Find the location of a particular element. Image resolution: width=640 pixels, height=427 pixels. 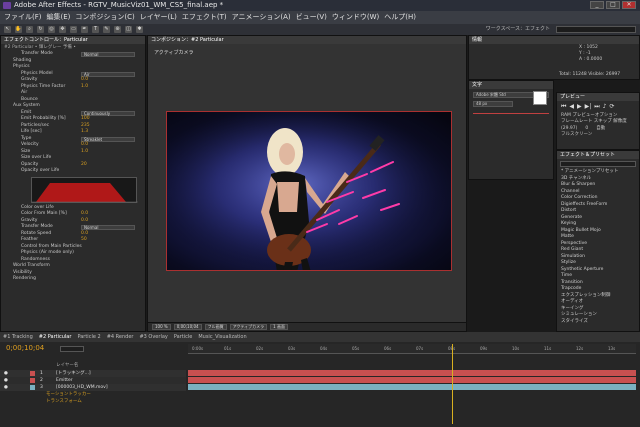

preview-values: (29.97) 0 自動 is located at coordinates (598, 128).